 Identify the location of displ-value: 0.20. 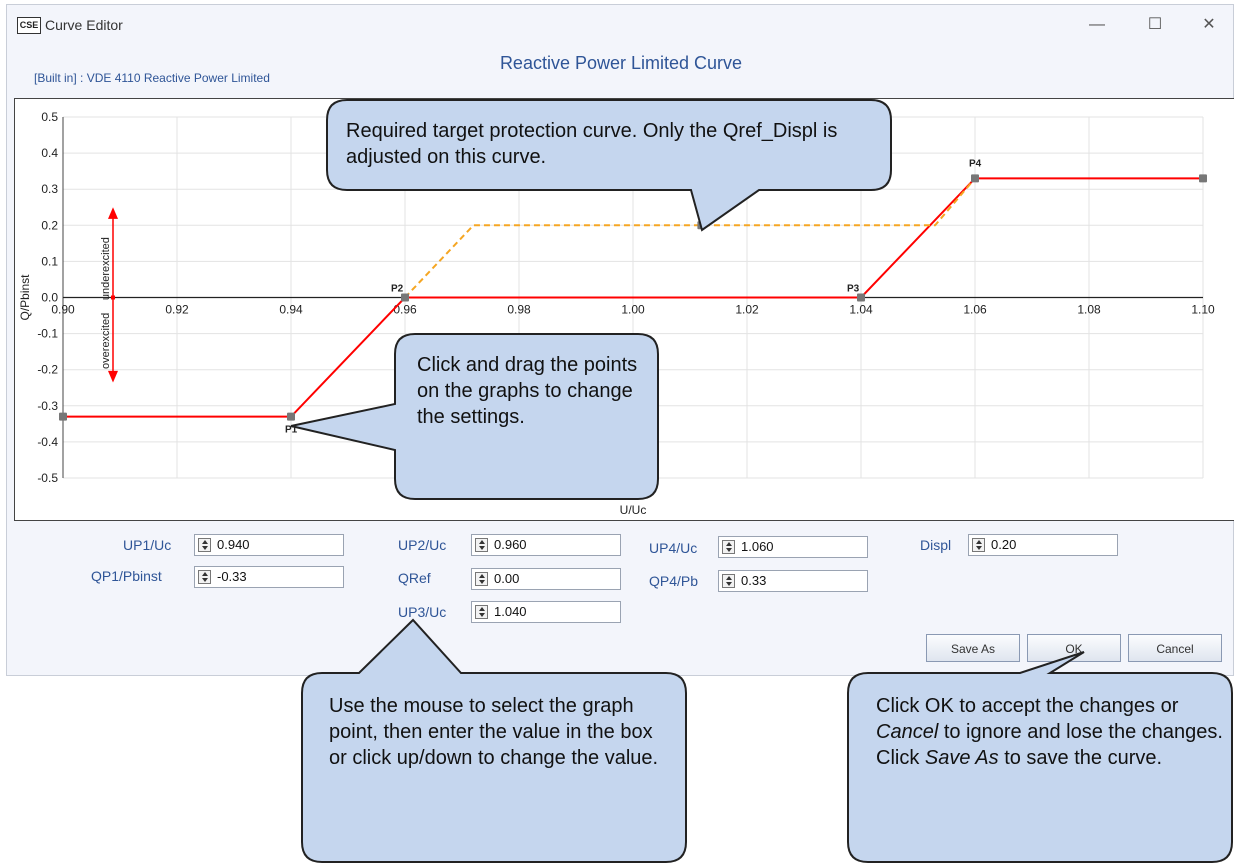
(1004, 544).